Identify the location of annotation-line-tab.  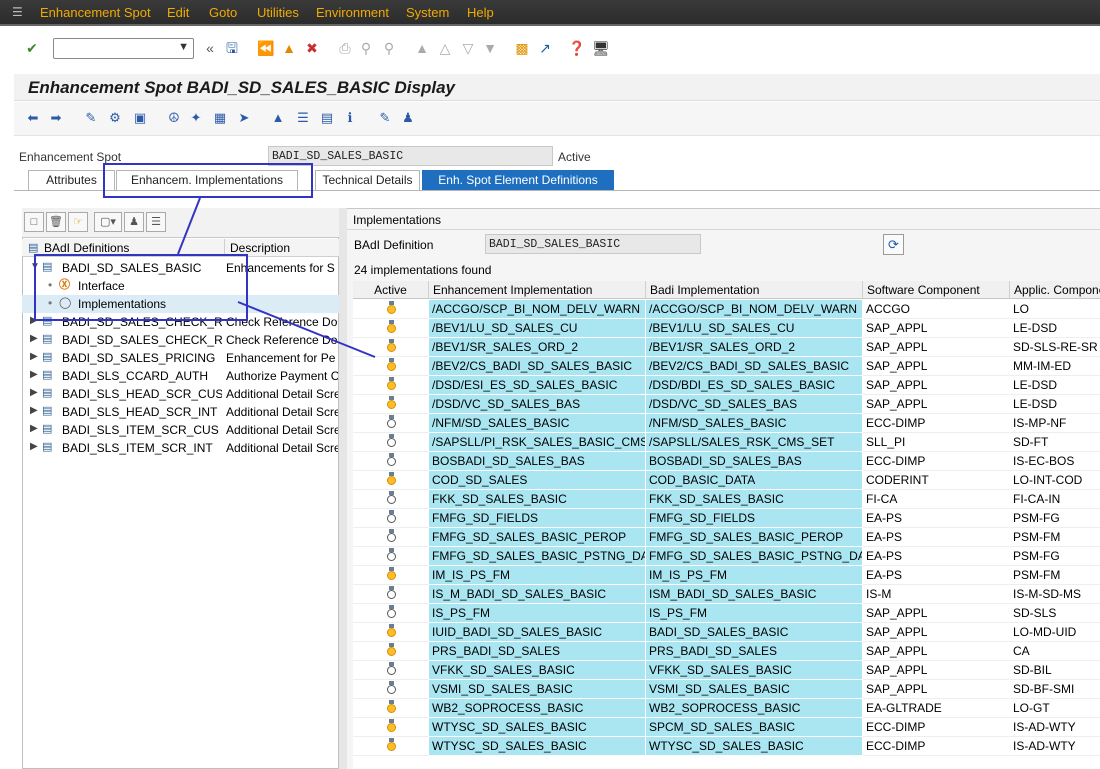
(189, 226).